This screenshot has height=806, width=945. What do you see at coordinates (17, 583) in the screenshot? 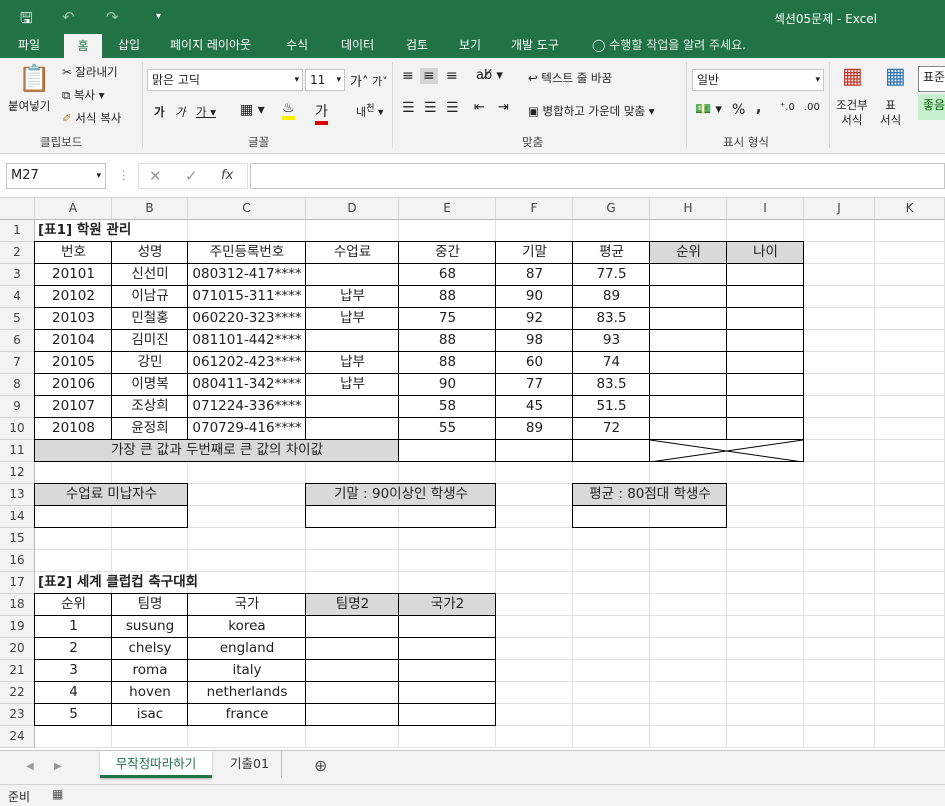
I see `row-header-17: 17` at bounding box center [17, 583].